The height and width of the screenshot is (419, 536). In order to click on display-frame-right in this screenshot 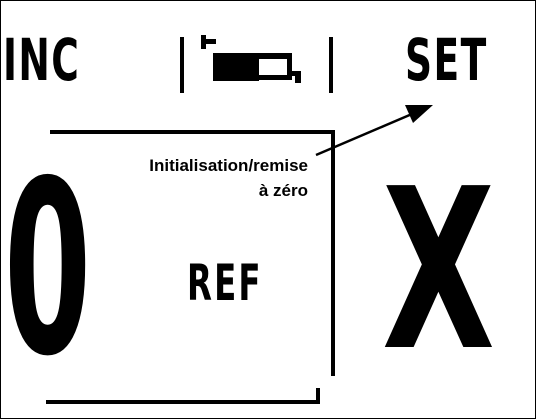, I will do `click(333, 253)`.